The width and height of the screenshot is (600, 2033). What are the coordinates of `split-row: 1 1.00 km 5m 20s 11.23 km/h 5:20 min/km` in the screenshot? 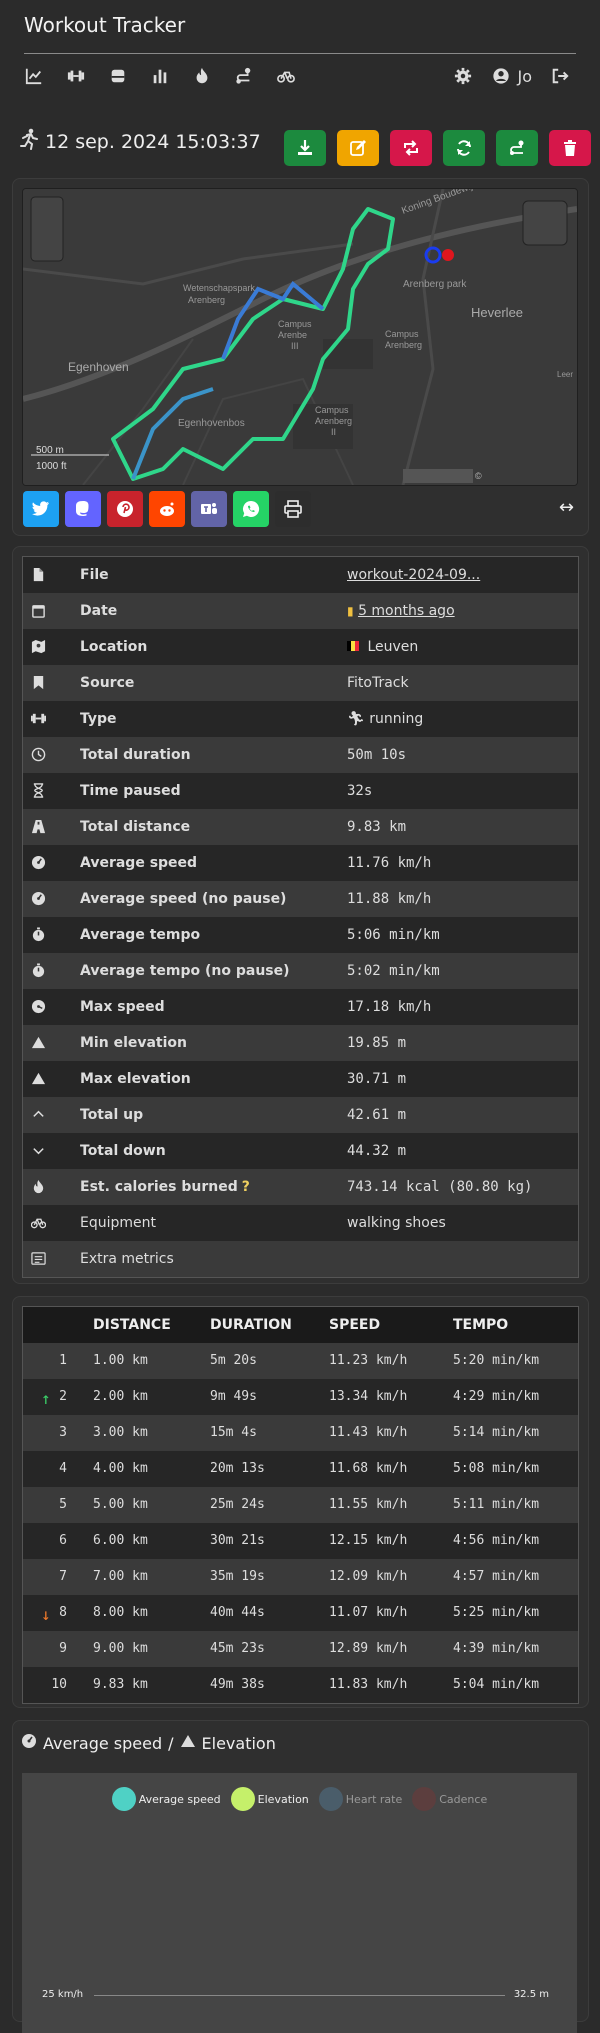 It's located at (300, 1361).